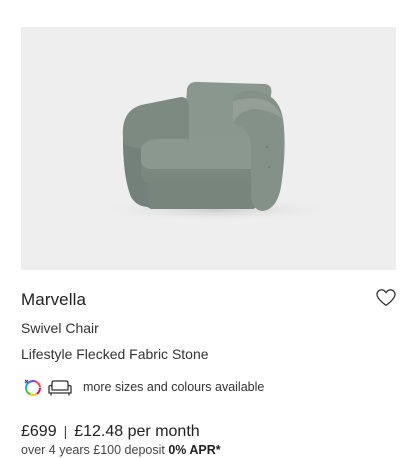 The image size is (416, 458). What do you see at coordinates (60, 328) in the screenshot?
I see `product-type: Swivel Chair` at bounding box center [60, 328].